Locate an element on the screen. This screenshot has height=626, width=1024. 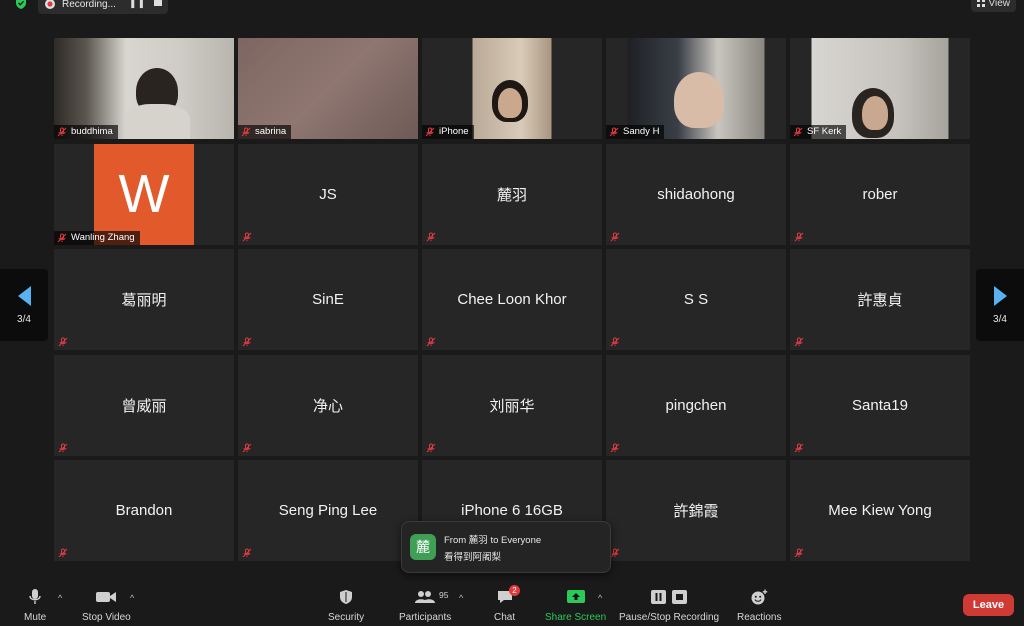
participant-name: 葛丽明 is located at coordinates (144, 300).